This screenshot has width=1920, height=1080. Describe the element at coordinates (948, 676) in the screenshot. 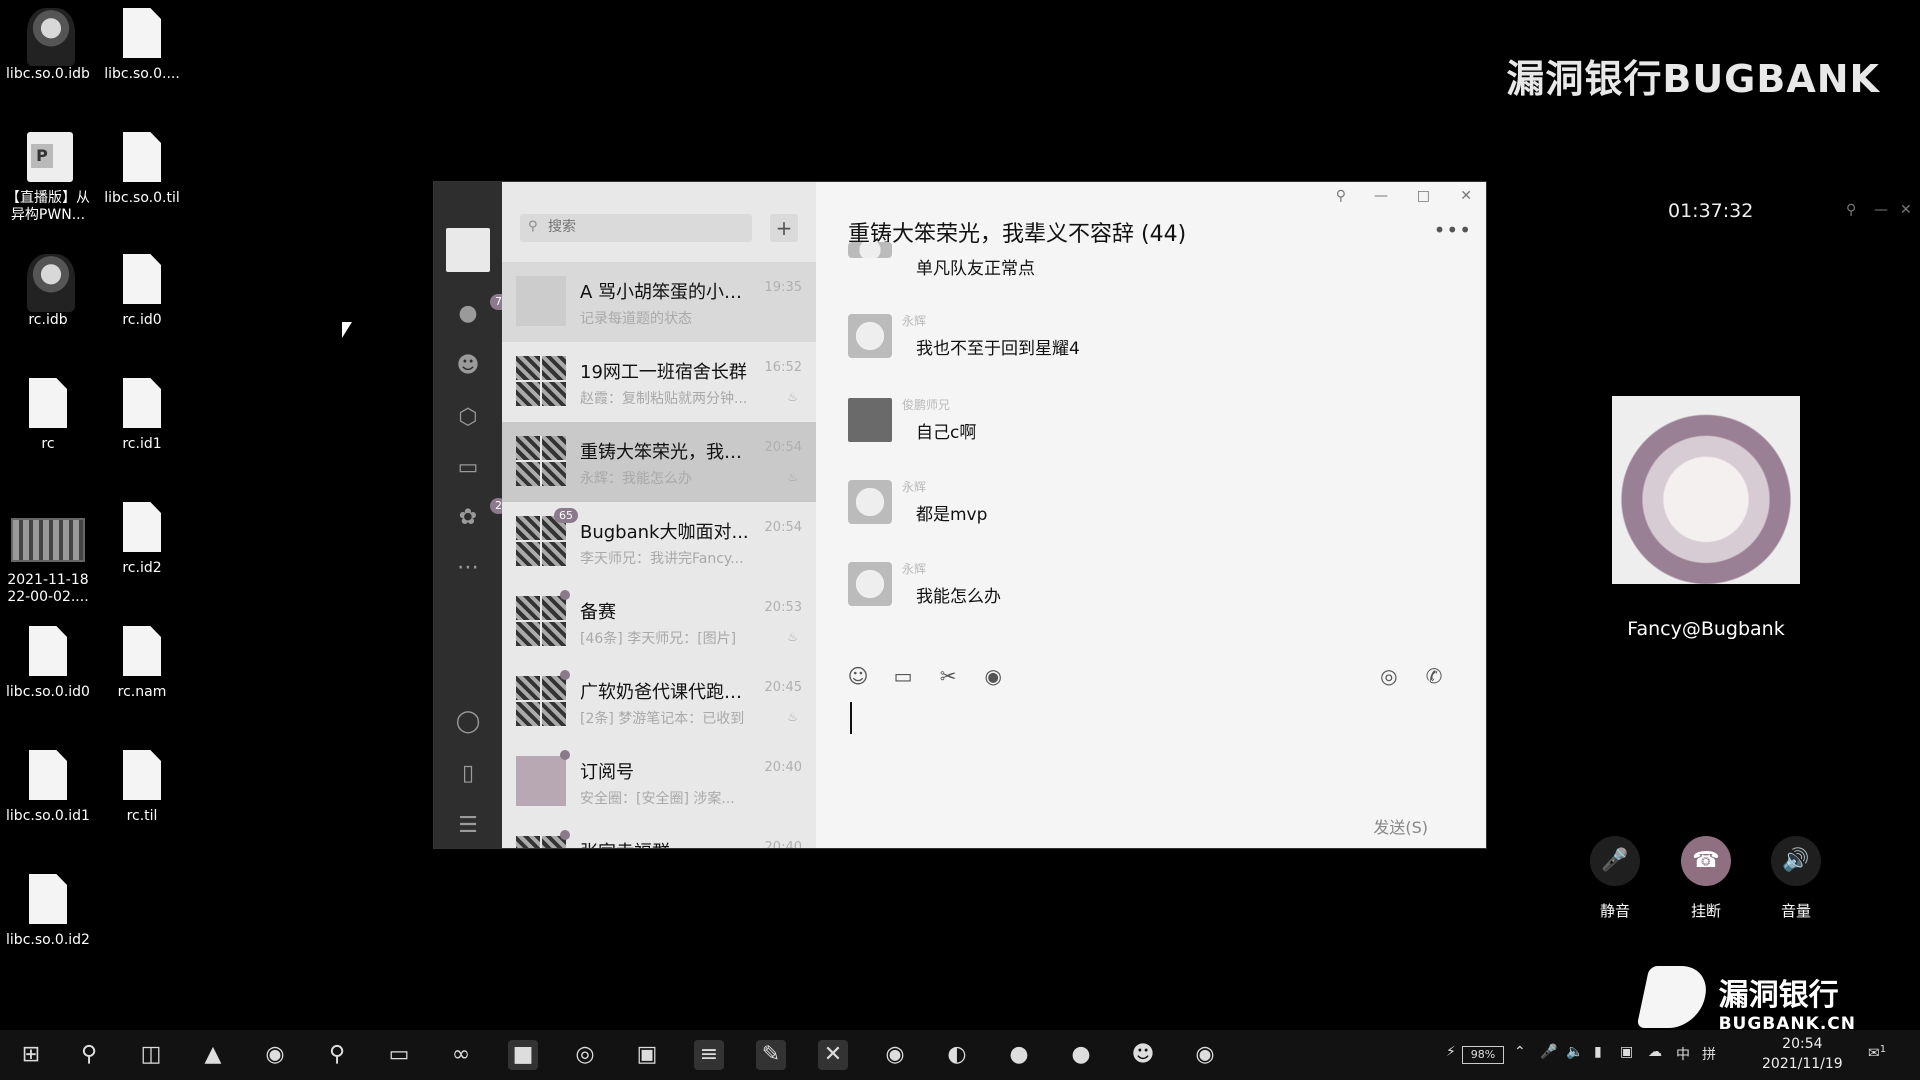

I see `scissors-icon: ✂` at that location.